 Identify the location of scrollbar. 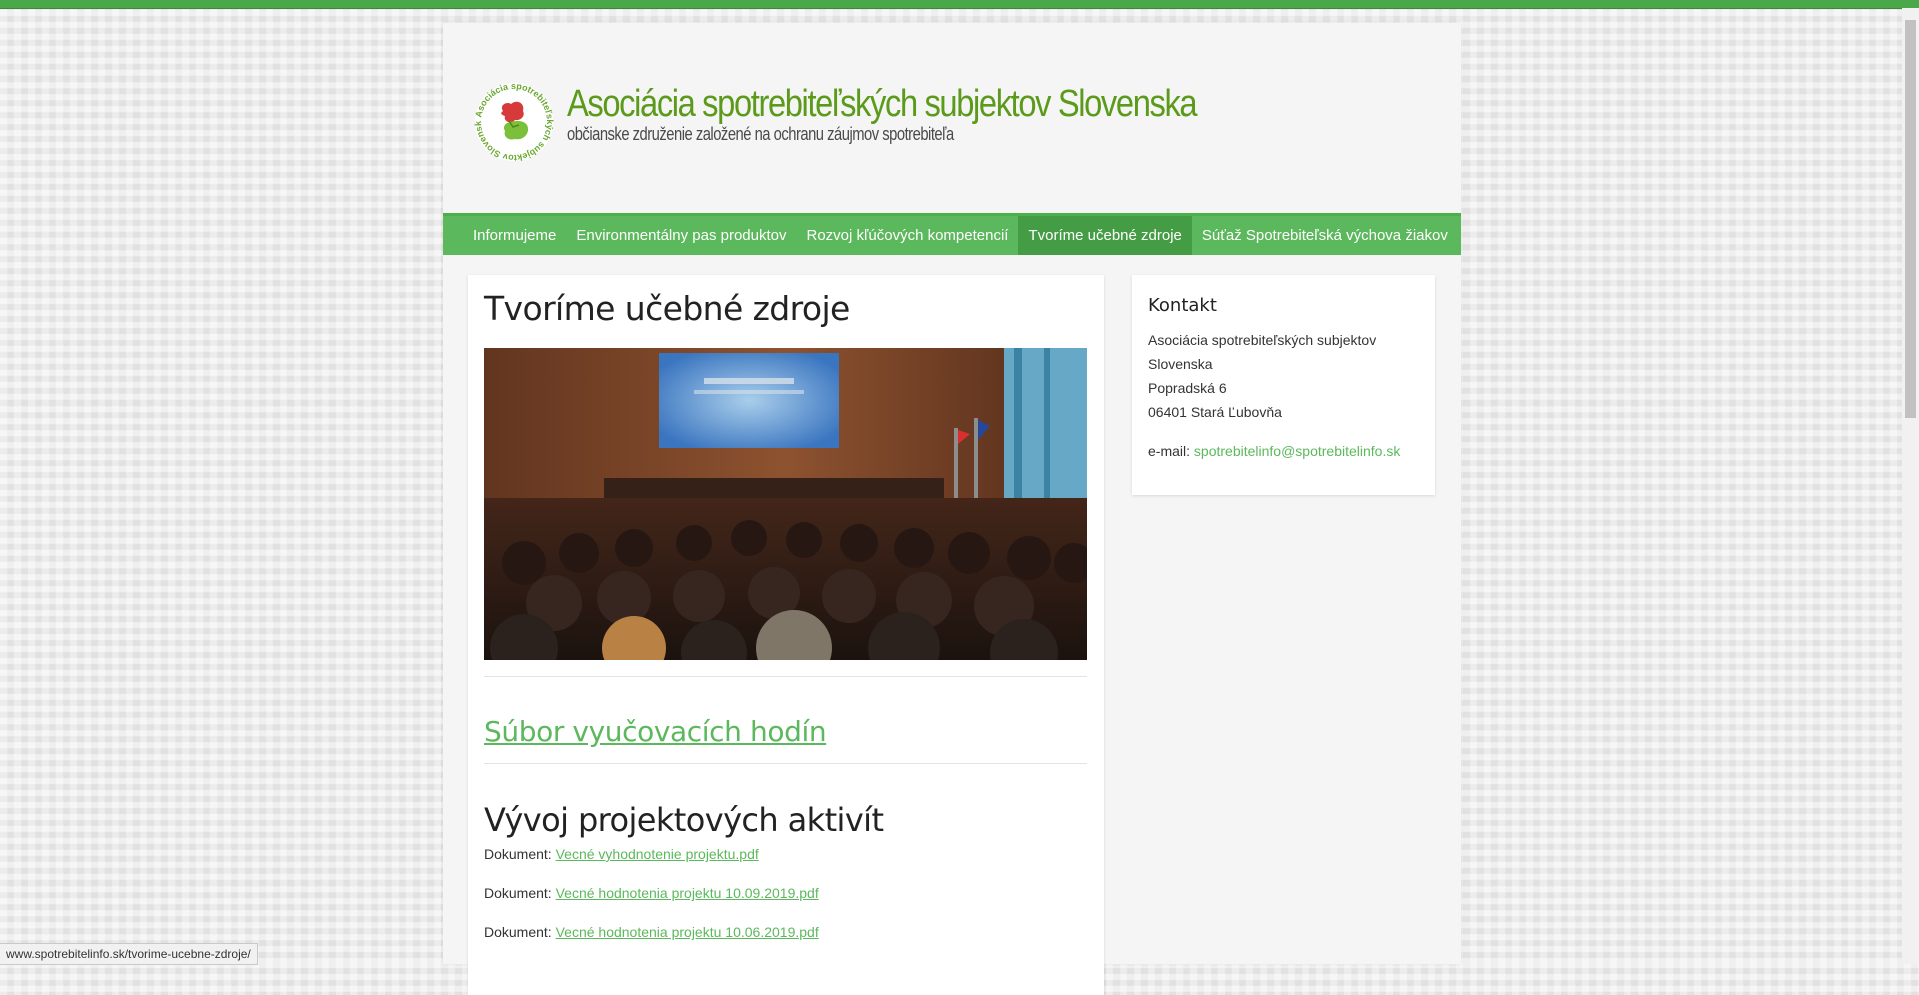
(1910, 486).